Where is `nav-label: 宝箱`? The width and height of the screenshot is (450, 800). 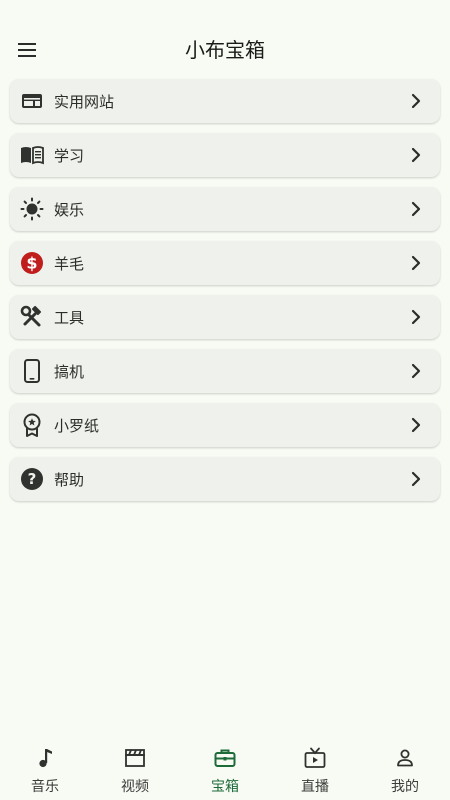 nav-label: 宝箱 is located at coordinates (225, 787).